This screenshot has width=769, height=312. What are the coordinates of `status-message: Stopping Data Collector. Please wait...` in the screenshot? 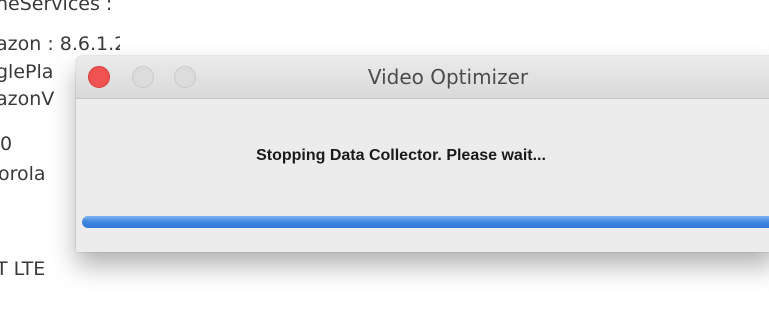 It's located at (401, 155).